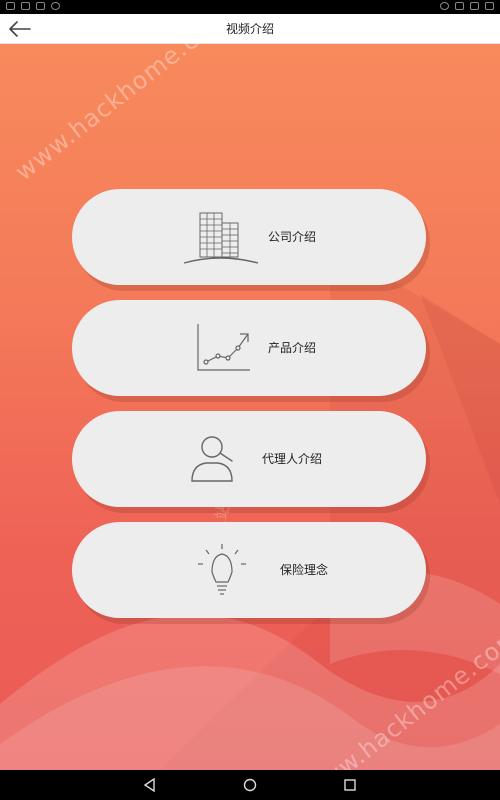  I want to click on status-bar-right, so click(467, 6).